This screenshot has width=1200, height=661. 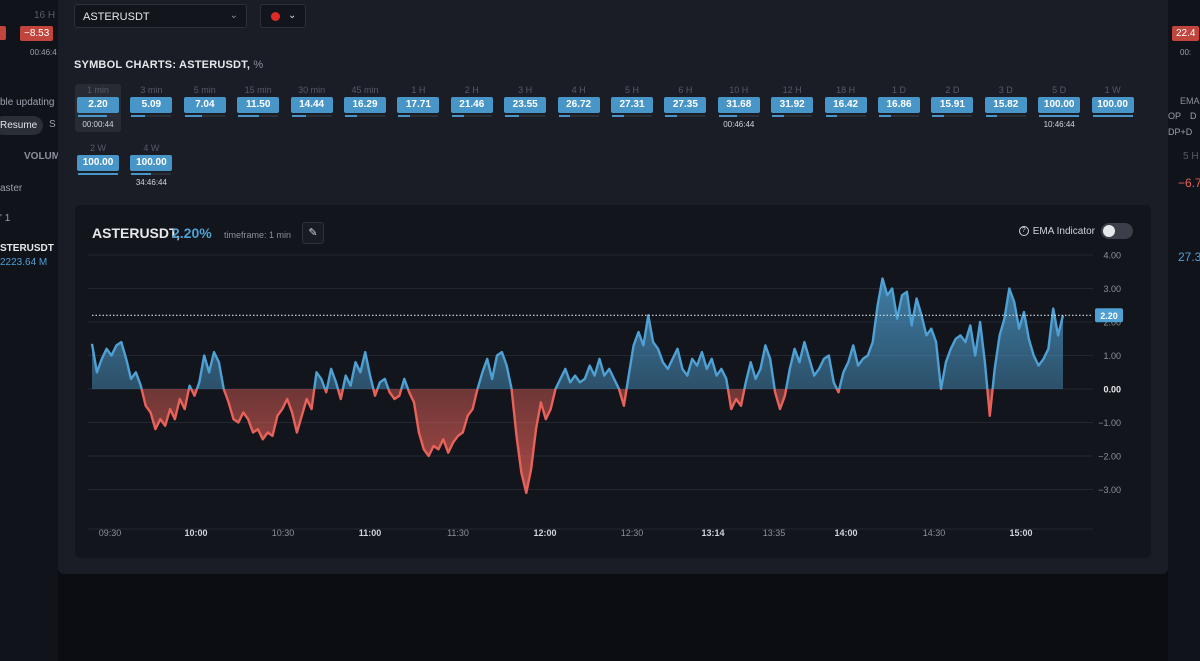 I want to click on timeframe-cell: 6 H 27.35, so click(x=685, y=100).